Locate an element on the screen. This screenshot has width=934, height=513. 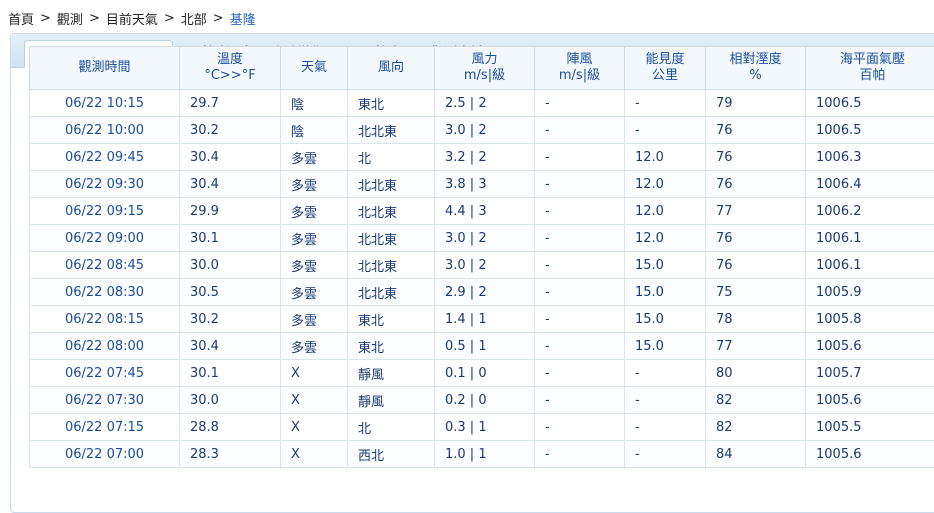
cell-pressure: 1005.9 is located at coordinates (870, 292).